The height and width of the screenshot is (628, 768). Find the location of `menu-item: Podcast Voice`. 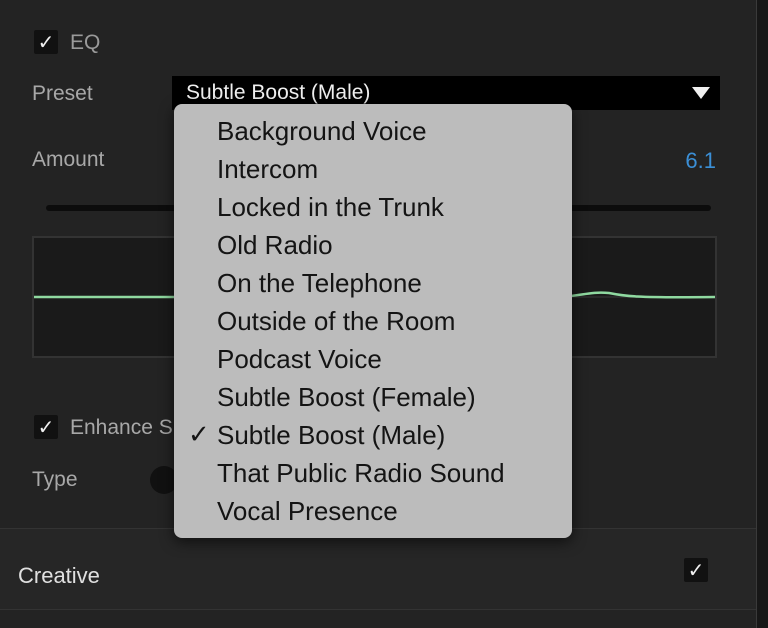

menu-item: Podcast Voice is located at coordinates (373, 359).